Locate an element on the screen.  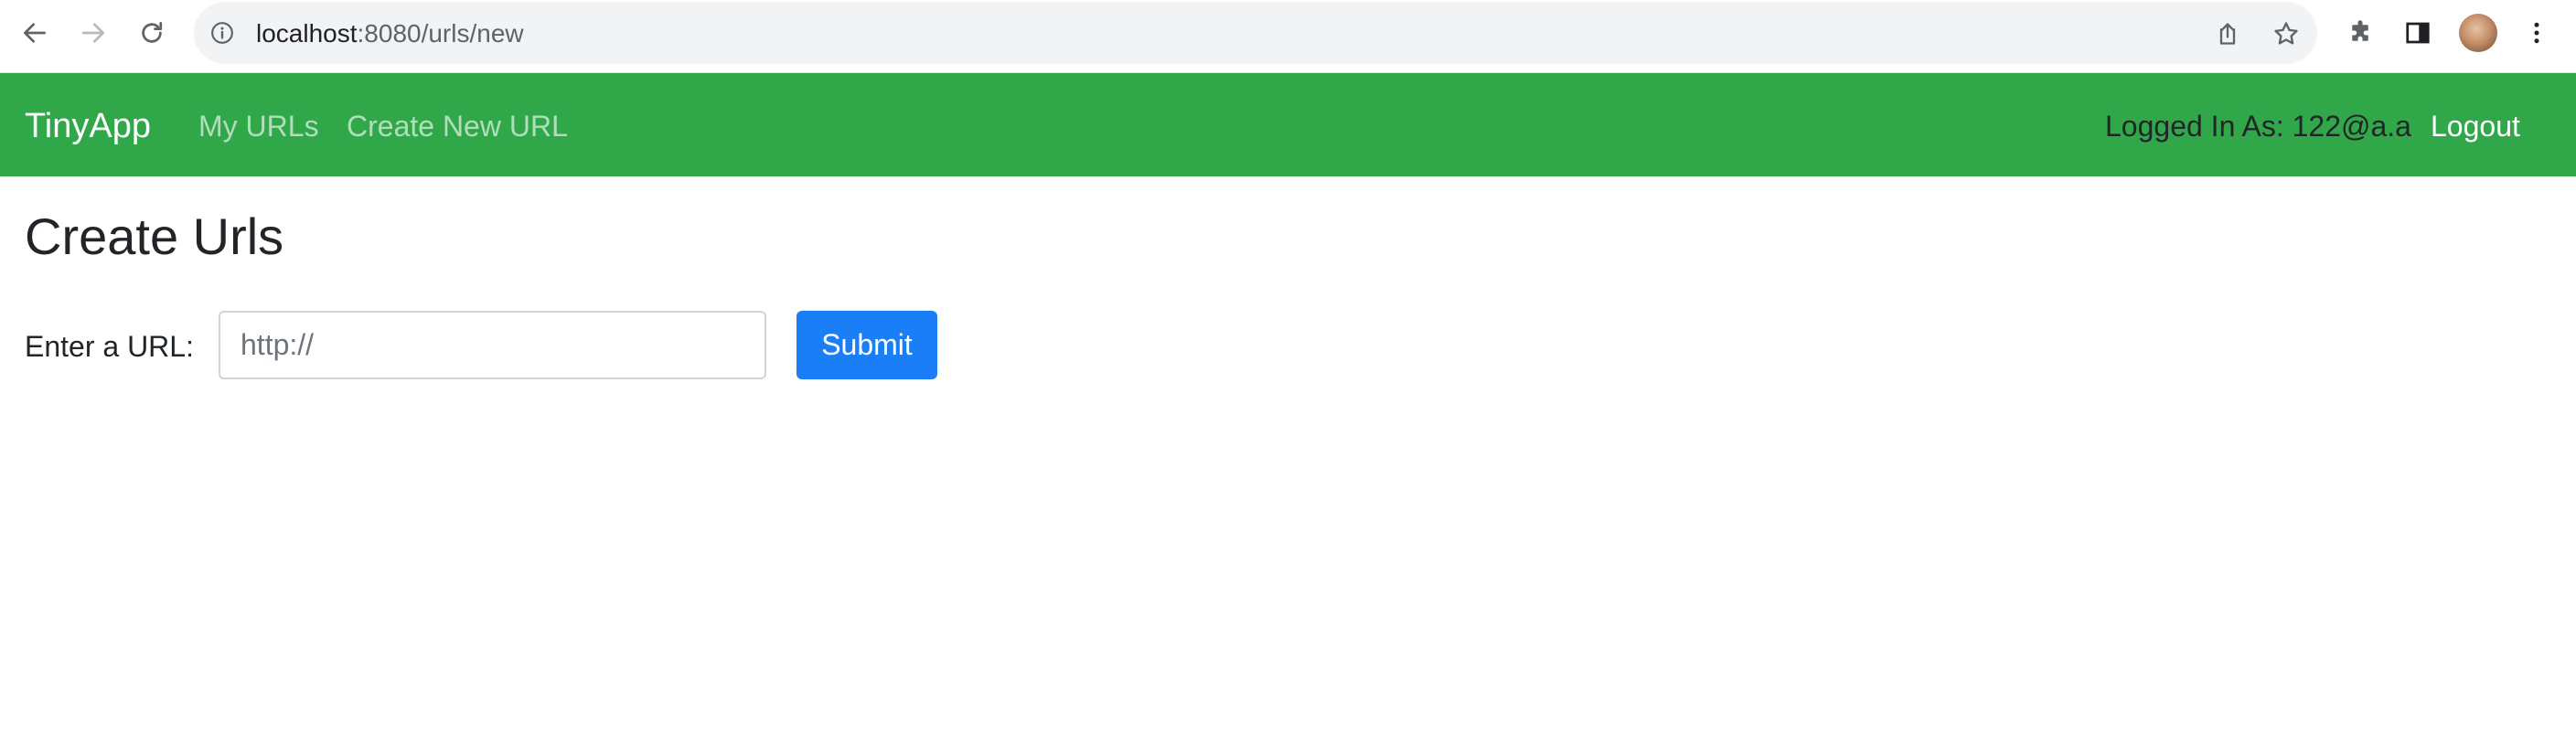
browser-toolbar: localhost:8080/urls/new is located at coordinates (1288, 36).